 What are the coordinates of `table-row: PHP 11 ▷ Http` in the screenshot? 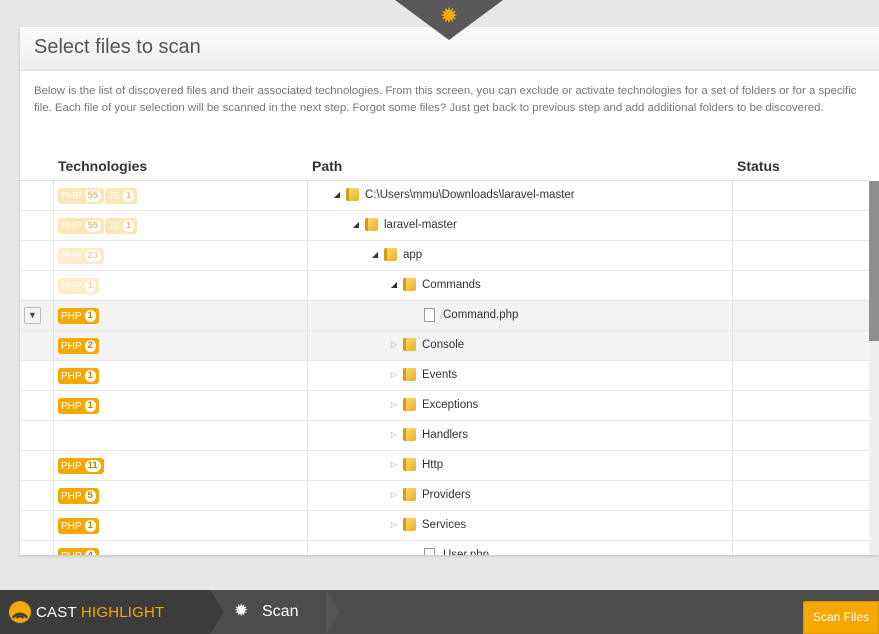 It's located at (444, 466).